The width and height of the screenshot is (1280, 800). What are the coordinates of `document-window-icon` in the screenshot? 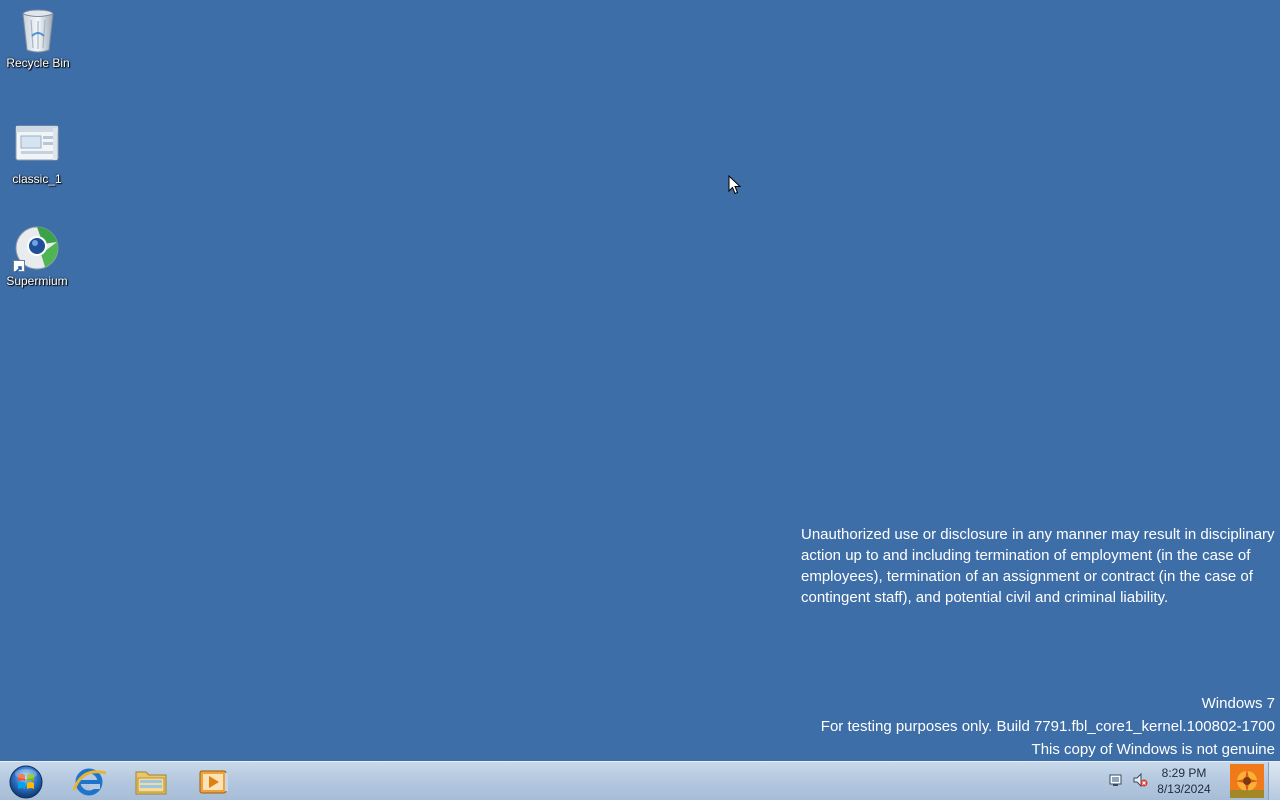 It's located at (37, 146).